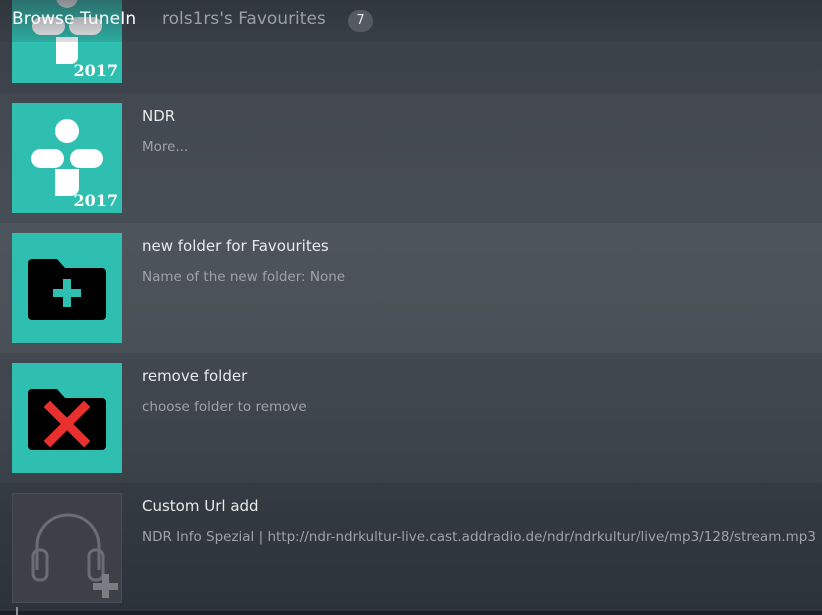  I want to click on tunein-logo-icon: 2017, so click(67, 158).